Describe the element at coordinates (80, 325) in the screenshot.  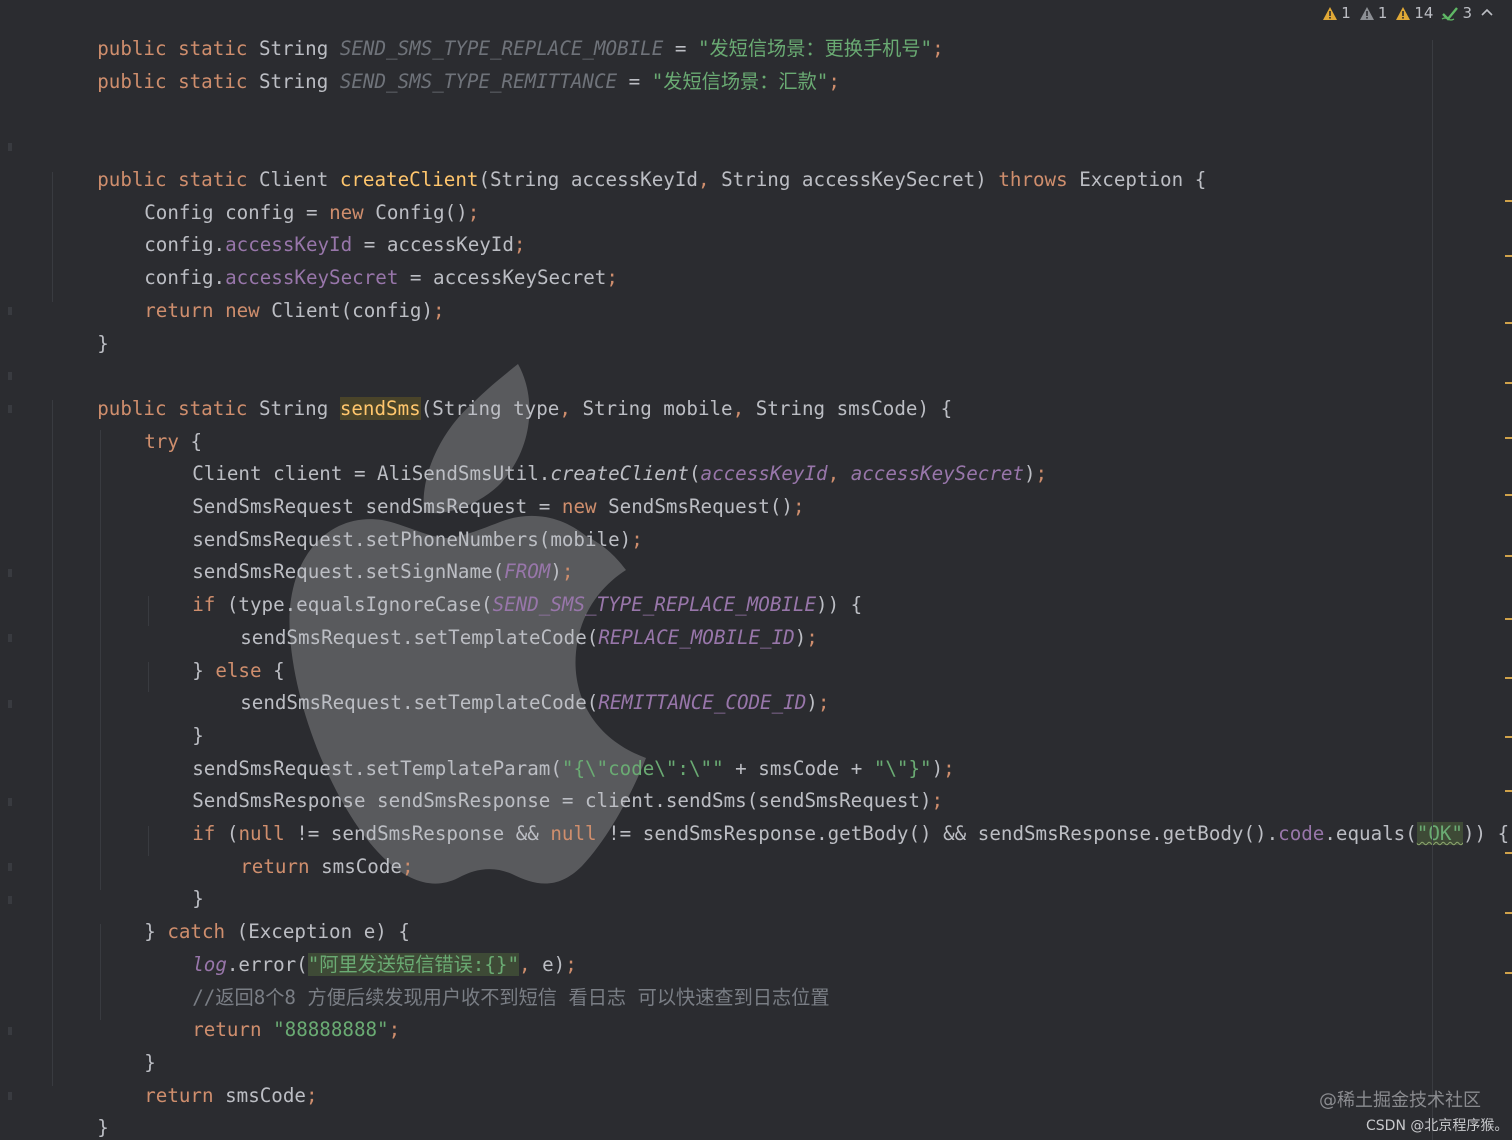
I see `code-line-10: }` at that location.